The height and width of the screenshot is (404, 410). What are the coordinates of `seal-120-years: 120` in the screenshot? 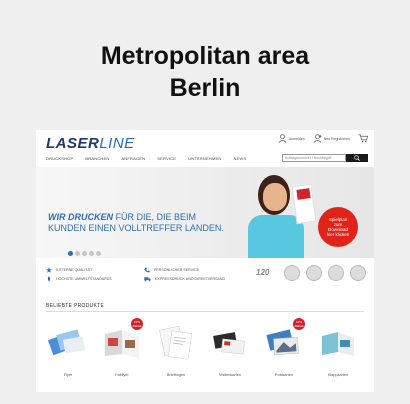 It's located at (263, 272).